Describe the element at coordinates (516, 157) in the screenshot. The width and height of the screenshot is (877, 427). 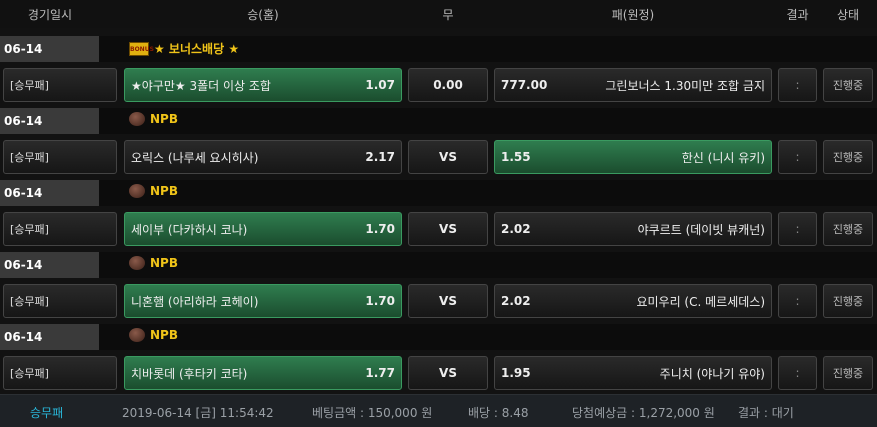
I see `away-odds: 1.55` at that location.